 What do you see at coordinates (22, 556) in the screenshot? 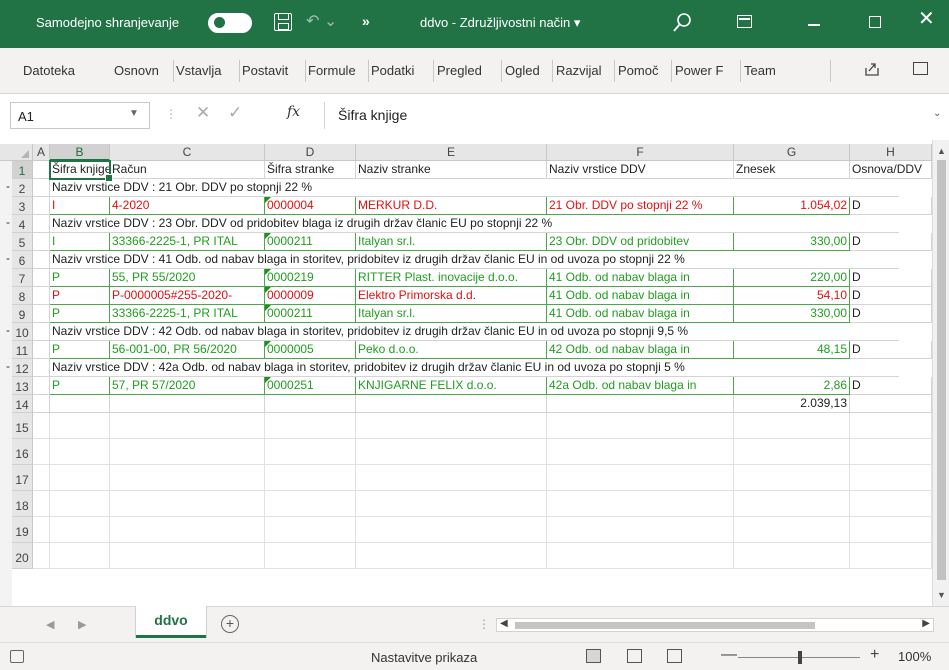
I see `row-header: 20` at bounding box center [22, 556].